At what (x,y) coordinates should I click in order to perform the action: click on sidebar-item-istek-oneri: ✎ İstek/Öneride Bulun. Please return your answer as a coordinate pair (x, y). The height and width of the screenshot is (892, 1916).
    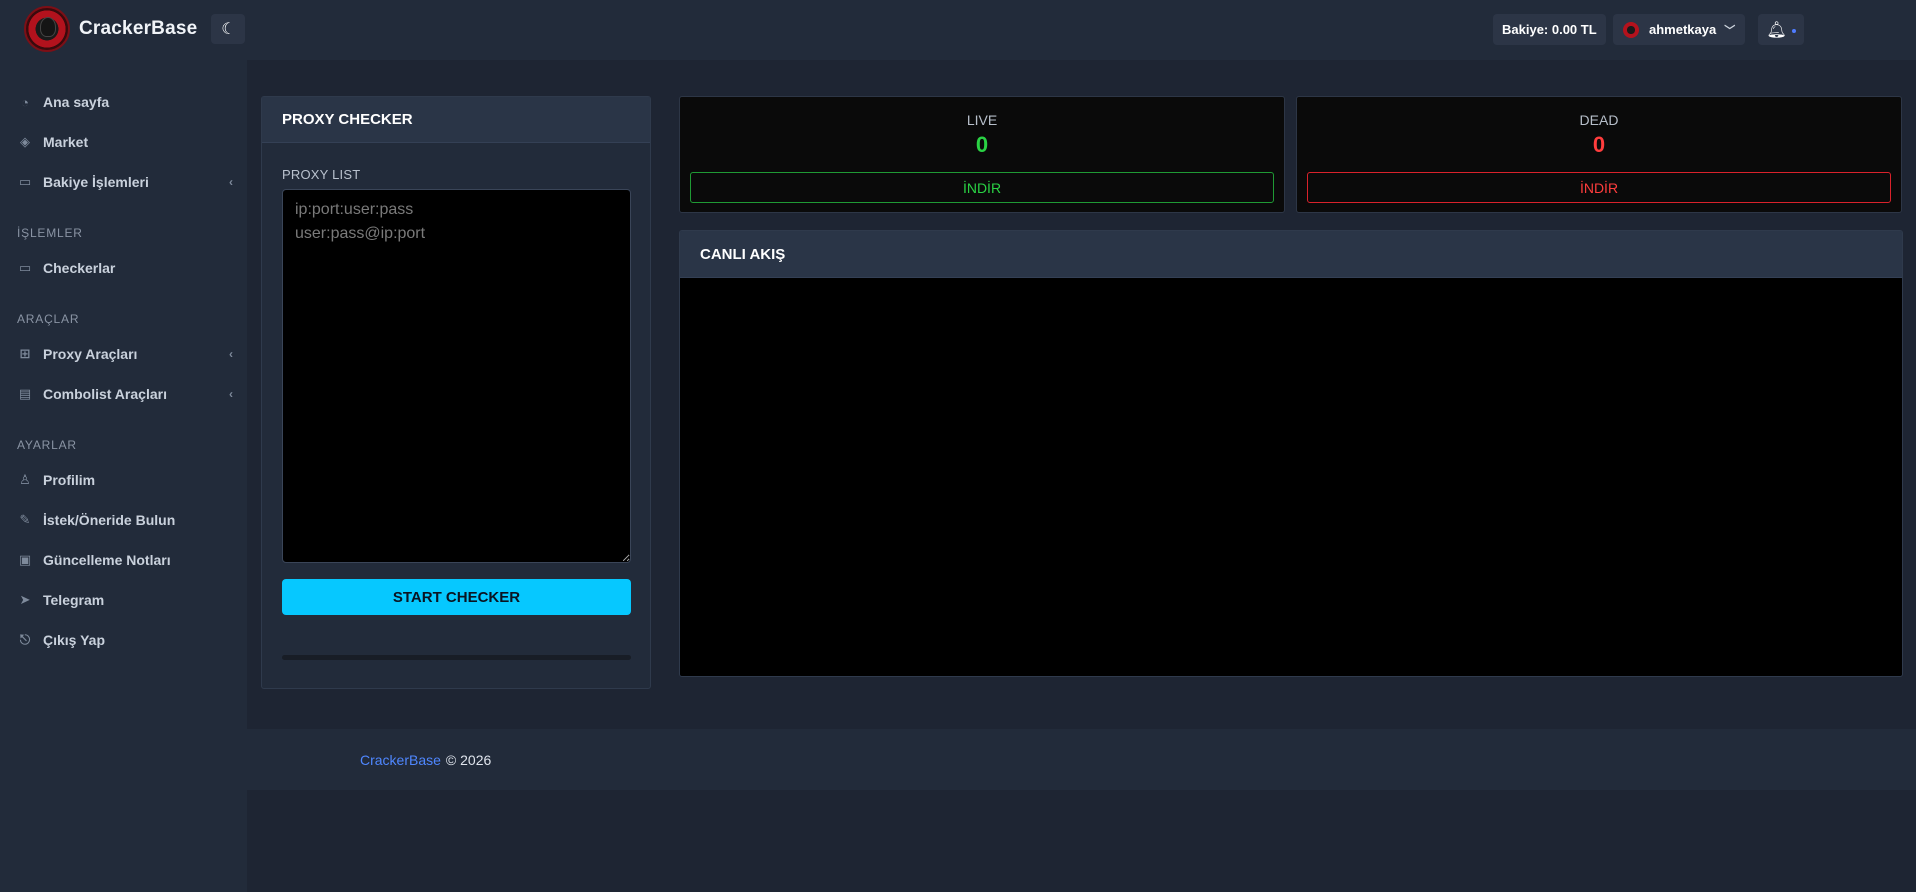
    Looking at the image, I should click on (123, 520).